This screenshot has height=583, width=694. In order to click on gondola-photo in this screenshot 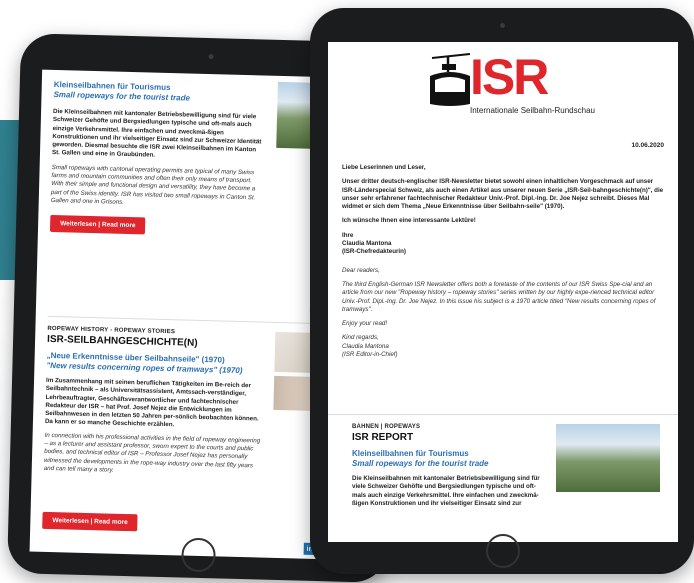, I will do `click(608, 458)`.